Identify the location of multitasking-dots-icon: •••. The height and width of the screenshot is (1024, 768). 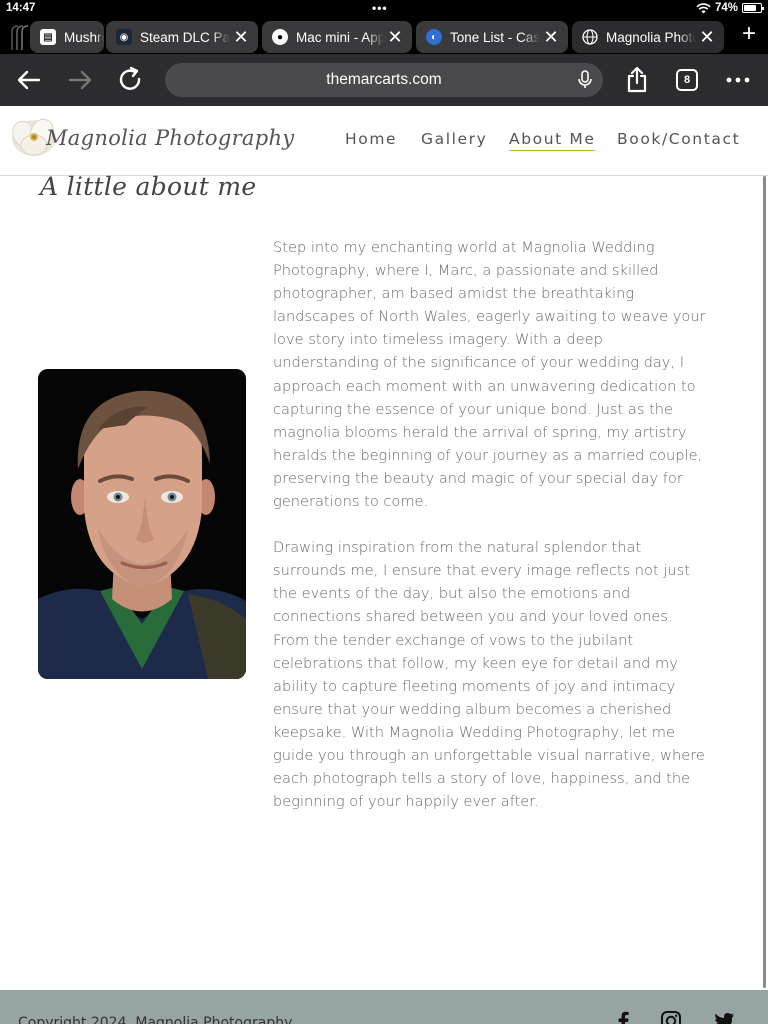
(380, 8).